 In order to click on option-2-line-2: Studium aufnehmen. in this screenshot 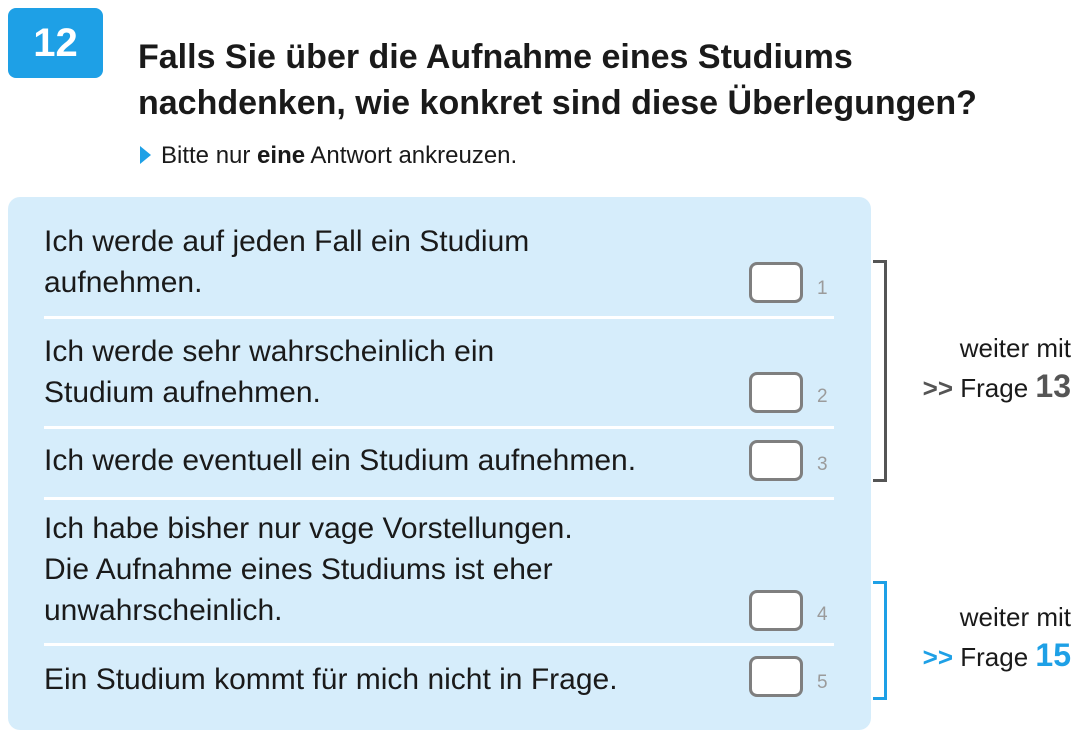, I will do `click(182, 392)`.